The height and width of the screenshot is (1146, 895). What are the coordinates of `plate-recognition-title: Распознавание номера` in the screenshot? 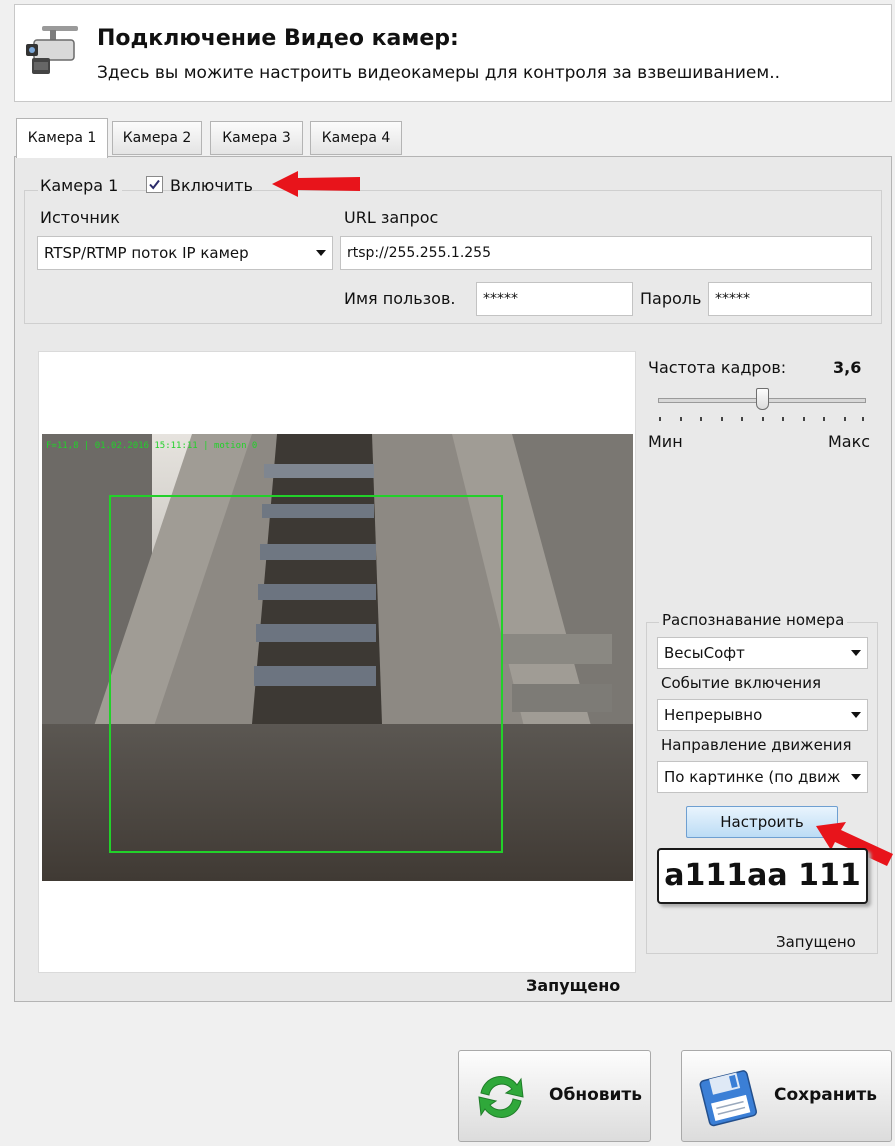 It's located at (753, 620).